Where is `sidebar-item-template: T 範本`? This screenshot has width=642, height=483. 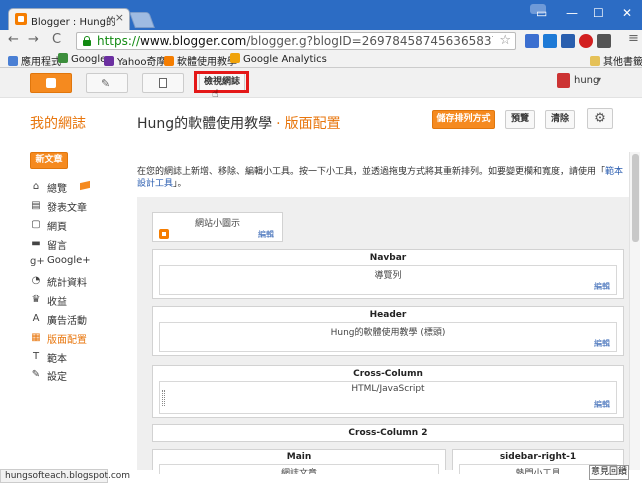
sidebar-item-template: T 範本 is located at coordinates (80, 358).